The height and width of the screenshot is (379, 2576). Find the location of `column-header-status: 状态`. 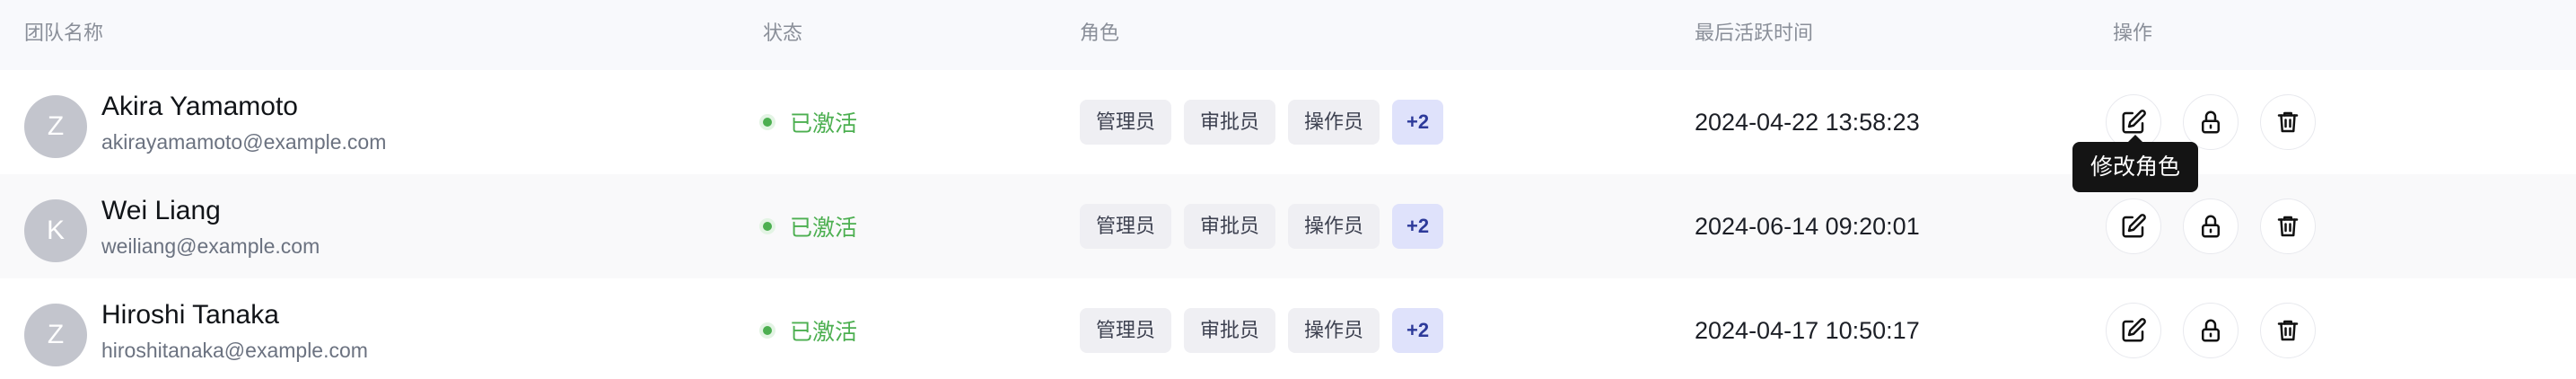

column-header-status: 状态 is located at coordinates (782, 35).